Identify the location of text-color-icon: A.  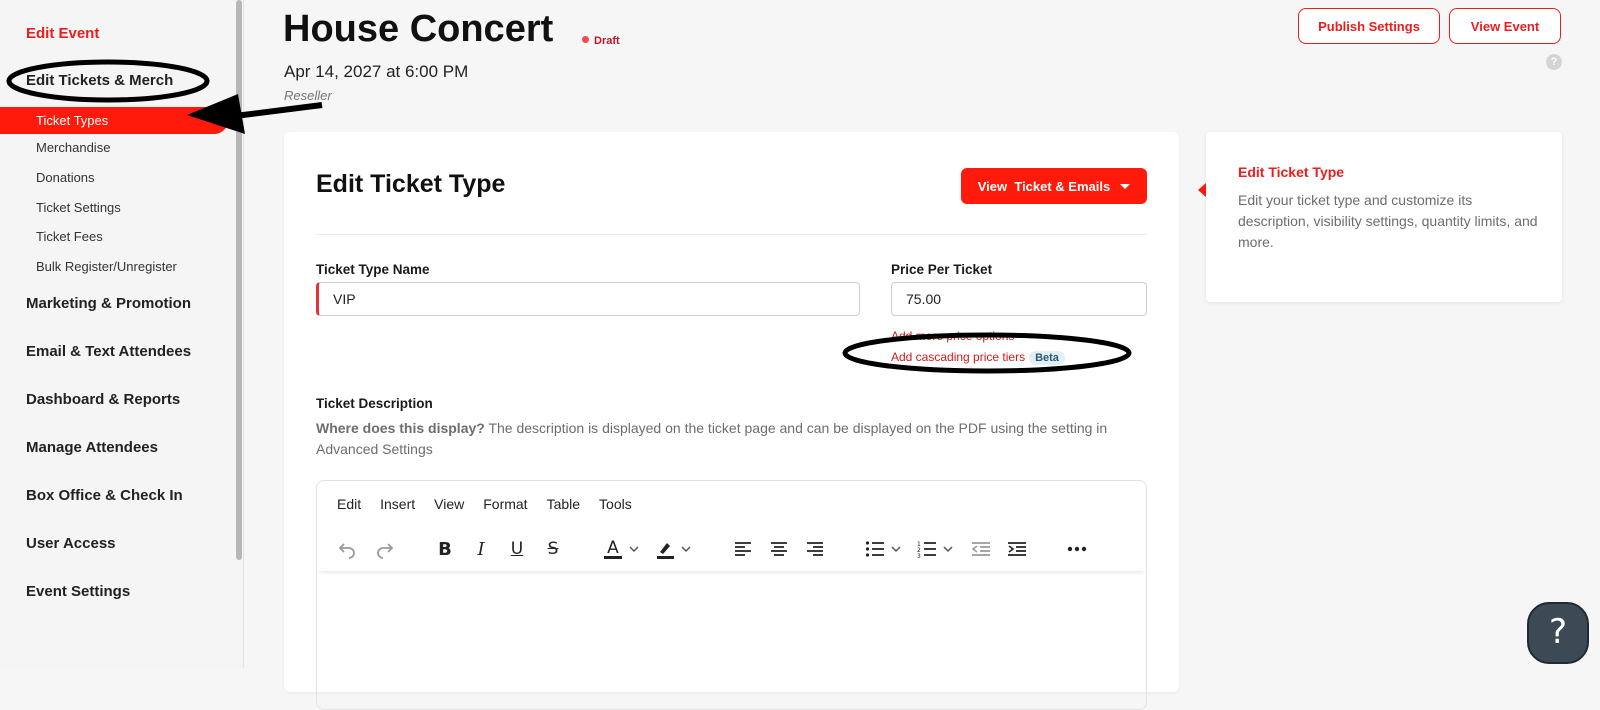
(613, 549).